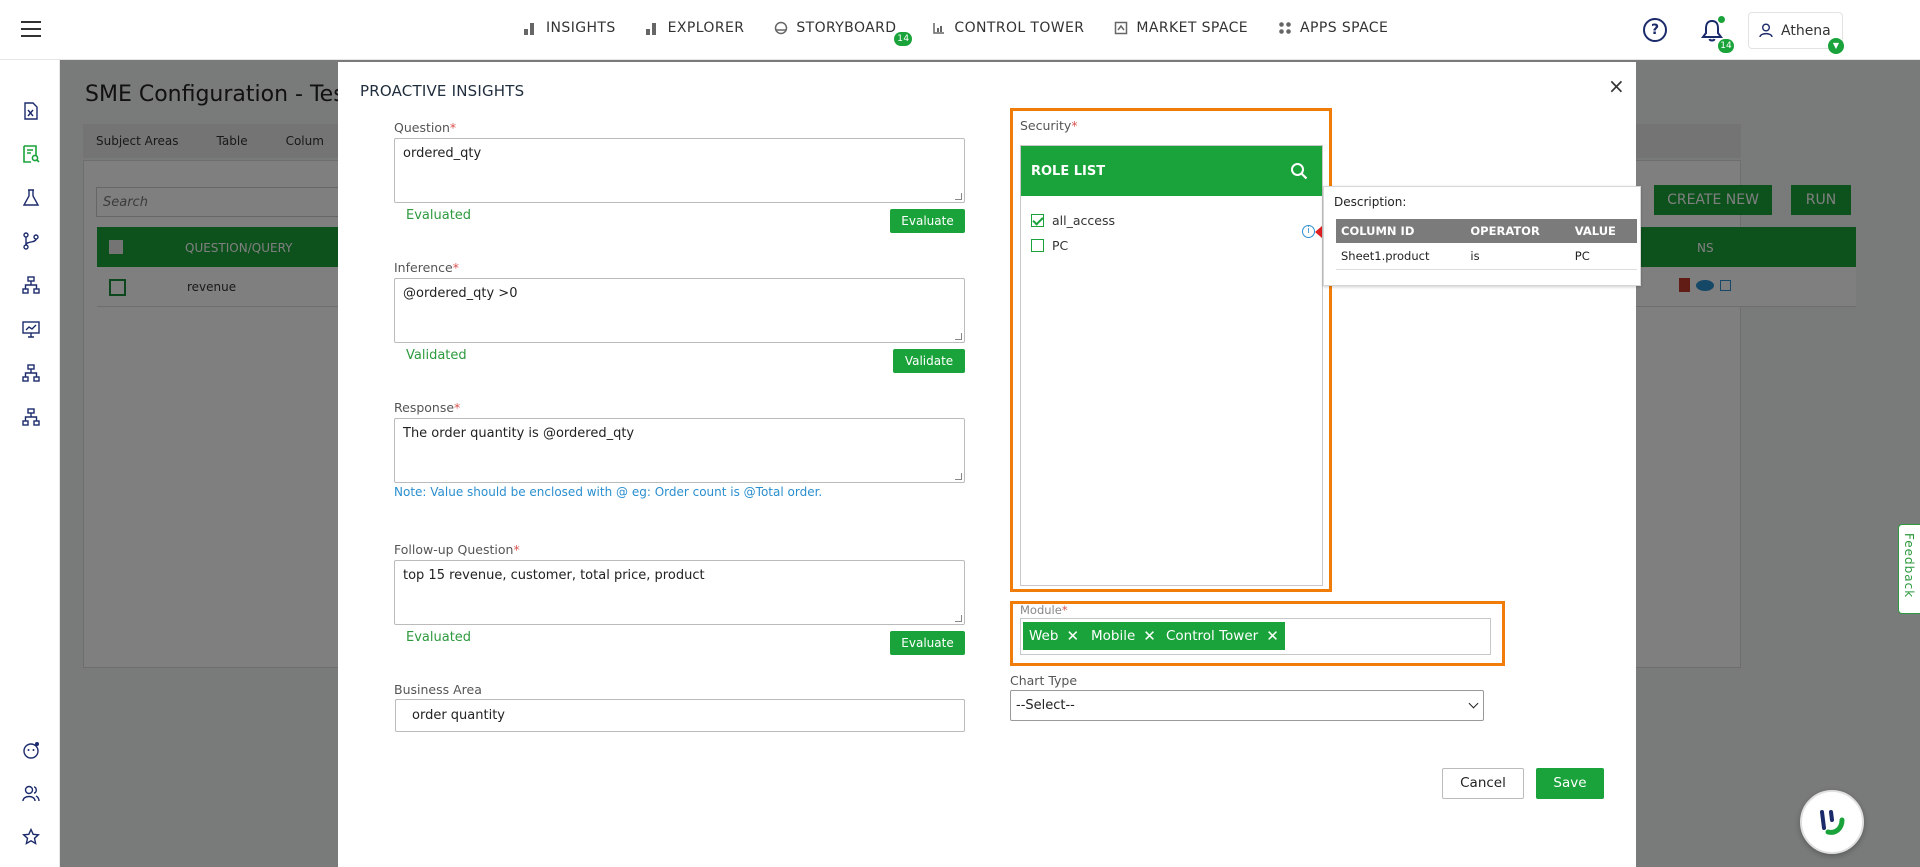 The height and width of the screenshot is (867, 1920). I want to click on cell-column-id: Sheet1.product, so click(1401, 256).